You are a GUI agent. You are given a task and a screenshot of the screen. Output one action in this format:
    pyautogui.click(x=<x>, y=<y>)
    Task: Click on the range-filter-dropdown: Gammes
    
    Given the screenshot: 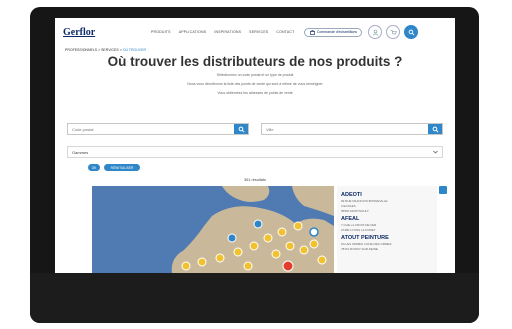 What is the action you would take?
    pyautogui.click(x=255, y=152)
    